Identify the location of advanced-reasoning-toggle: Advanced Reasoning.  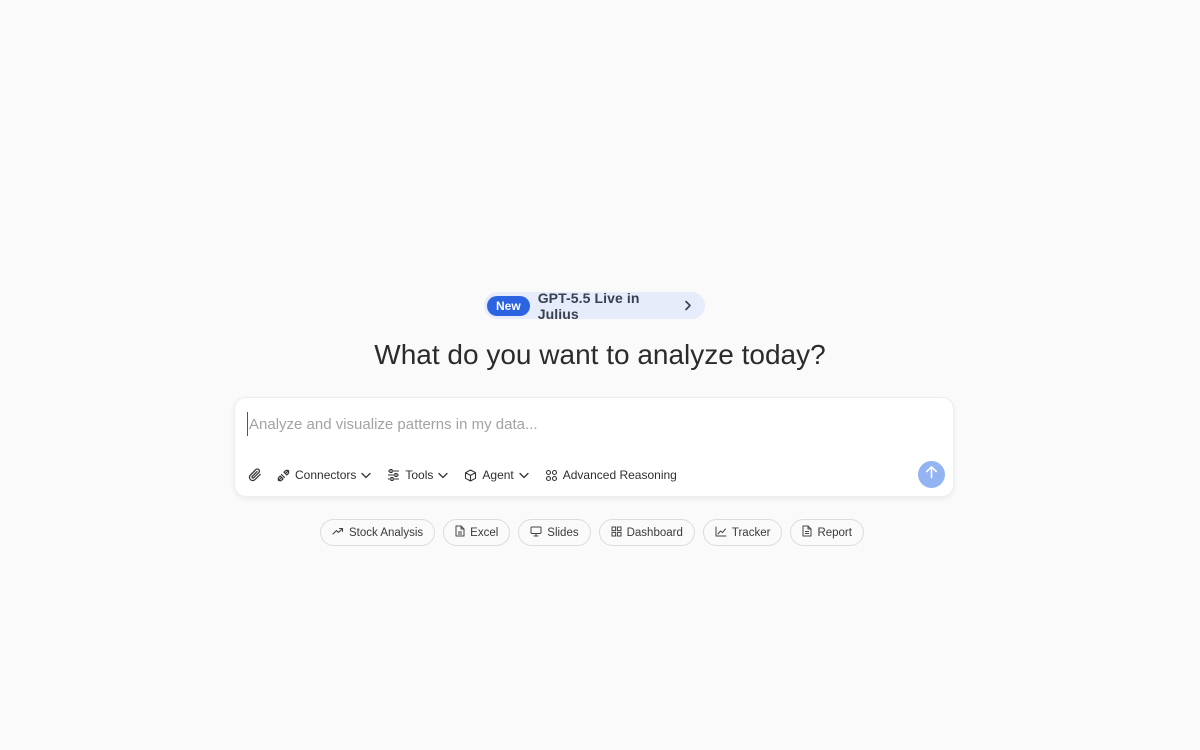
(611, 475).